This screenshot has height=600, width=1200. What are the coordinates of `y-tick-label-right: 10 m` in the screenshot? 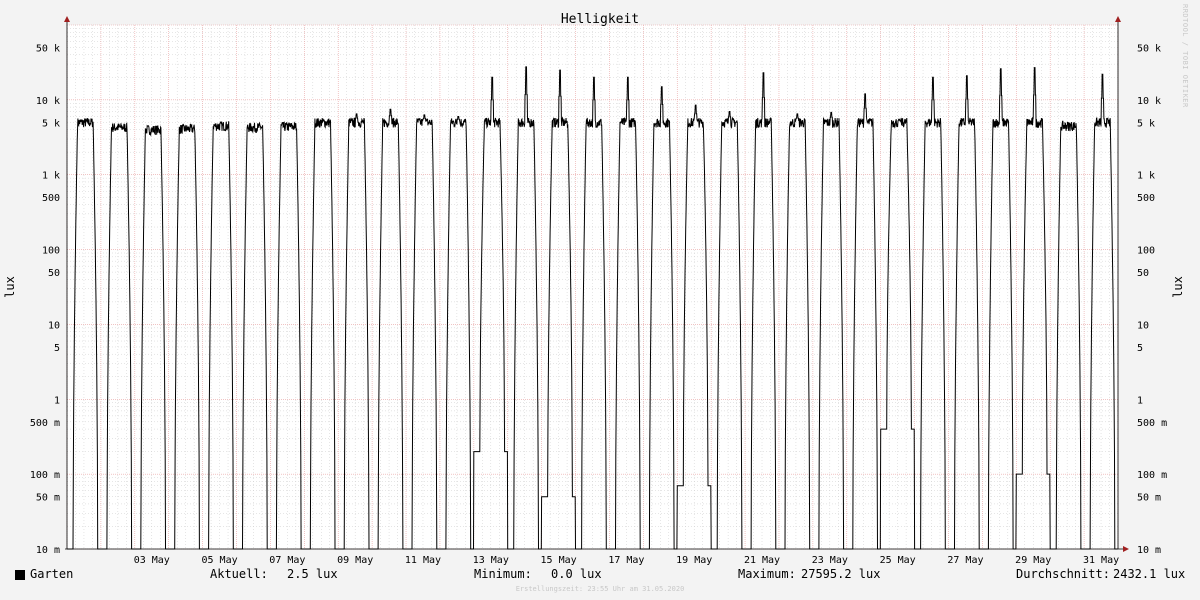 It's located at (1149, 550).